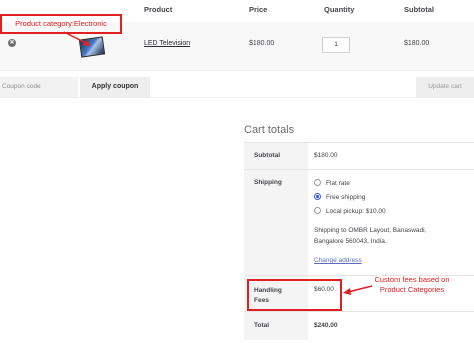 This screenshot has height=343, width=474. Describe the element at coordinates (326, 155) in the screenshot. I see `subtotal-value: $180.00` at that location.